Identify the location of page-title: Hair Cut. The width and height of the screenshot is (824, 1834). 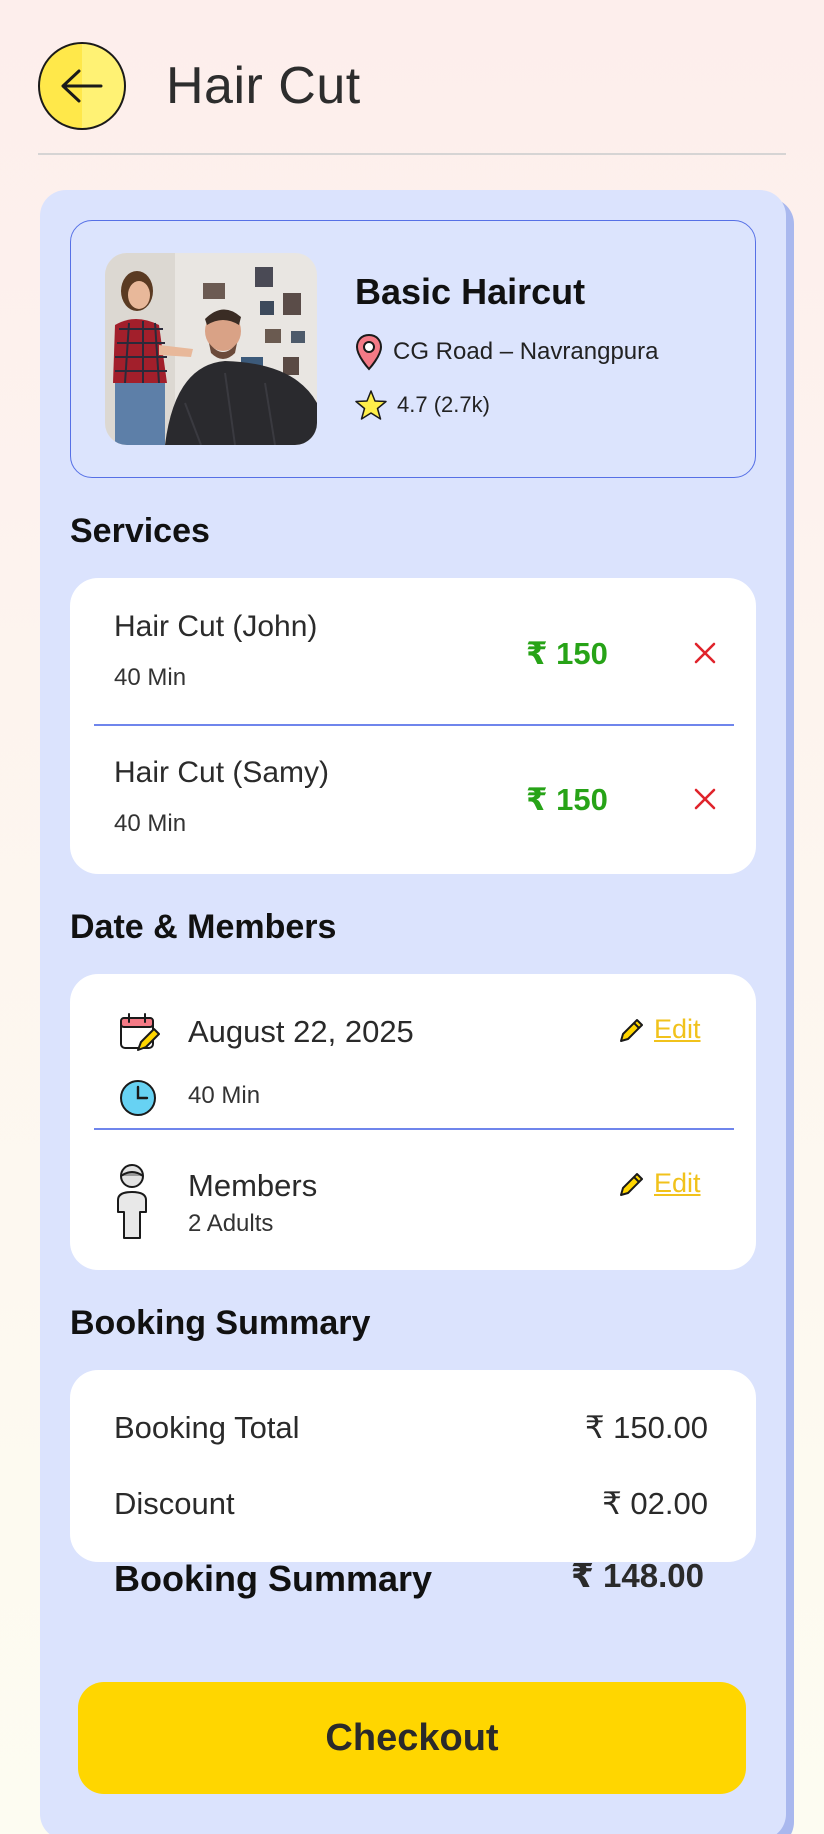
(263, 86).